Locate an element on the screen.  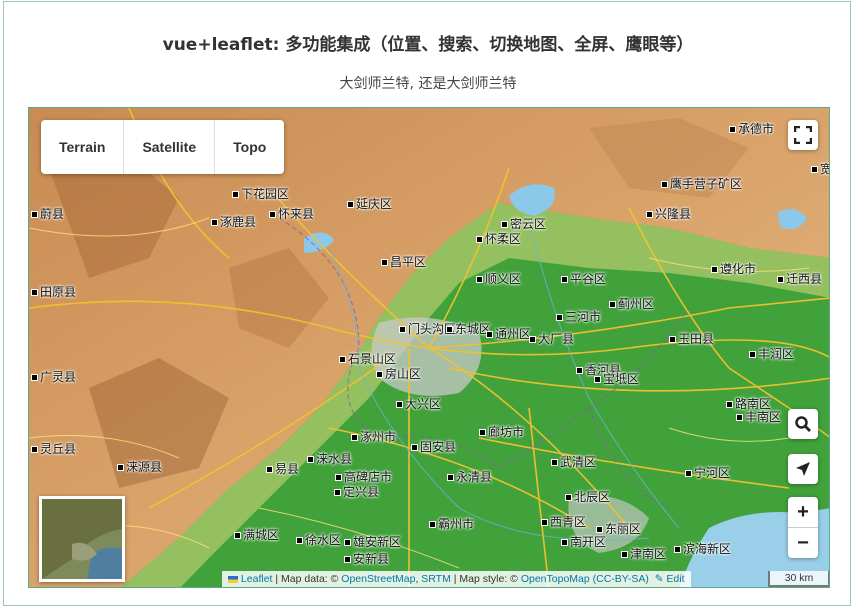
search-button is located at coordinates (803, 424).